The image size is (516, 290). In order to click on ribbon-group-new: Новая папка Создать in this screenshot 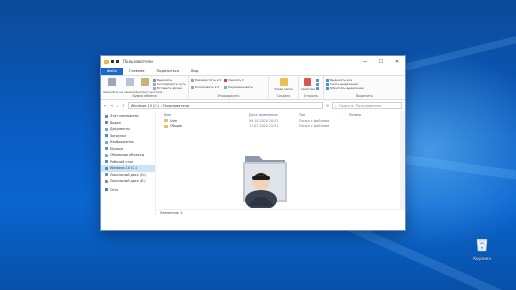, I will do `click(284, 87)`.